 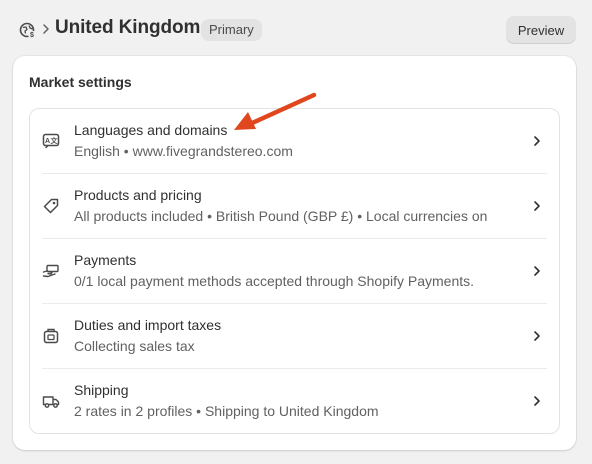 I want to click on annotation-arrow-icon, so click(x=275, y=111).